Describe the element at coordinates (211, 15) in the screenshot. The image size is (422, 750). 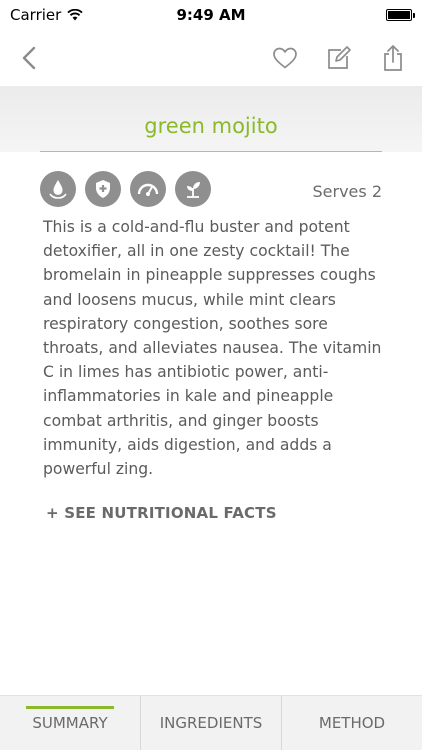
I see `status-bar: Carrier 9:49 AM` at that location.